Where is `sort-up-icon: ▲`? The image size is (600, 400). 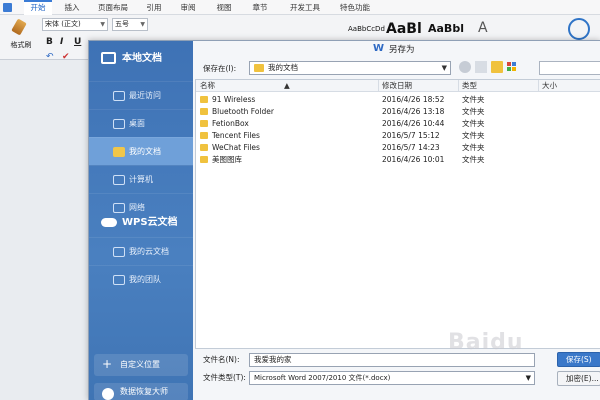 sort-up-icon: ▲ is located at coordinates (287, 85).